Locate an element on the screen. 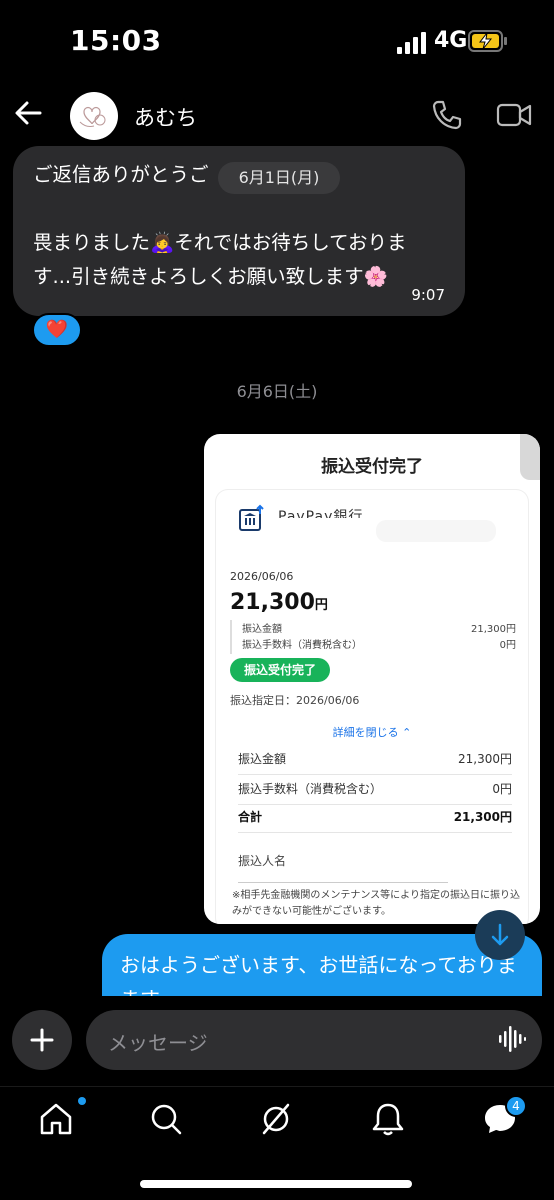  heart-reaction: ❤️ is located at coordinates (57, 329).